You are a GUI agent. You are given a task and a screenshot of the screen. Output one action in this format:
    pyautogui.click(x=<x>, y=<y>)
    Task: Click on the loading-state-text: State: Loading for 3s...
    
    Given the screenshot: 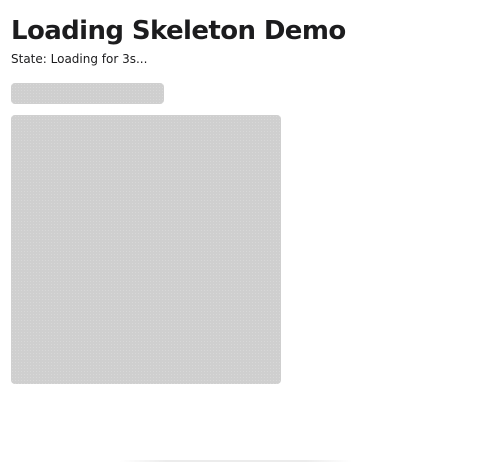 What is the action you would take?
    pyautogui.click(x=79, y=59)
    